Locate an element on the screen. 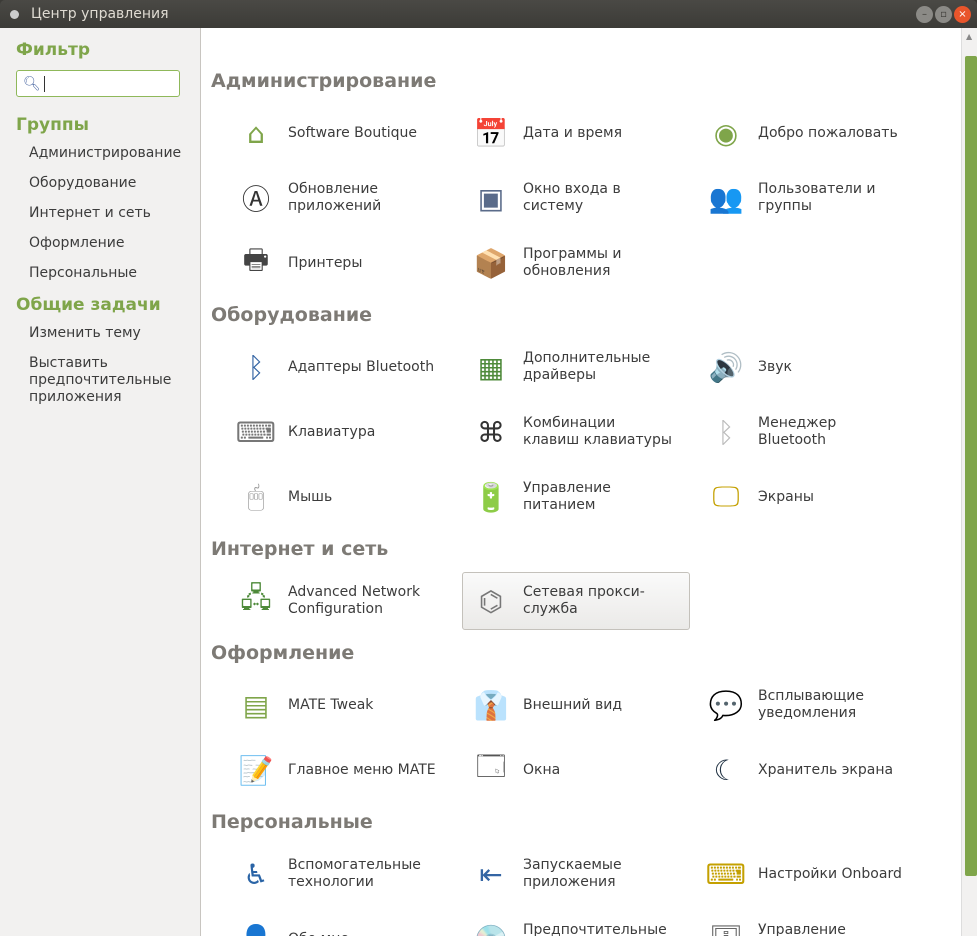 This screenshot has width=977, height=936. item-label: Хранитель экрана is located at coordinates (826, 769).